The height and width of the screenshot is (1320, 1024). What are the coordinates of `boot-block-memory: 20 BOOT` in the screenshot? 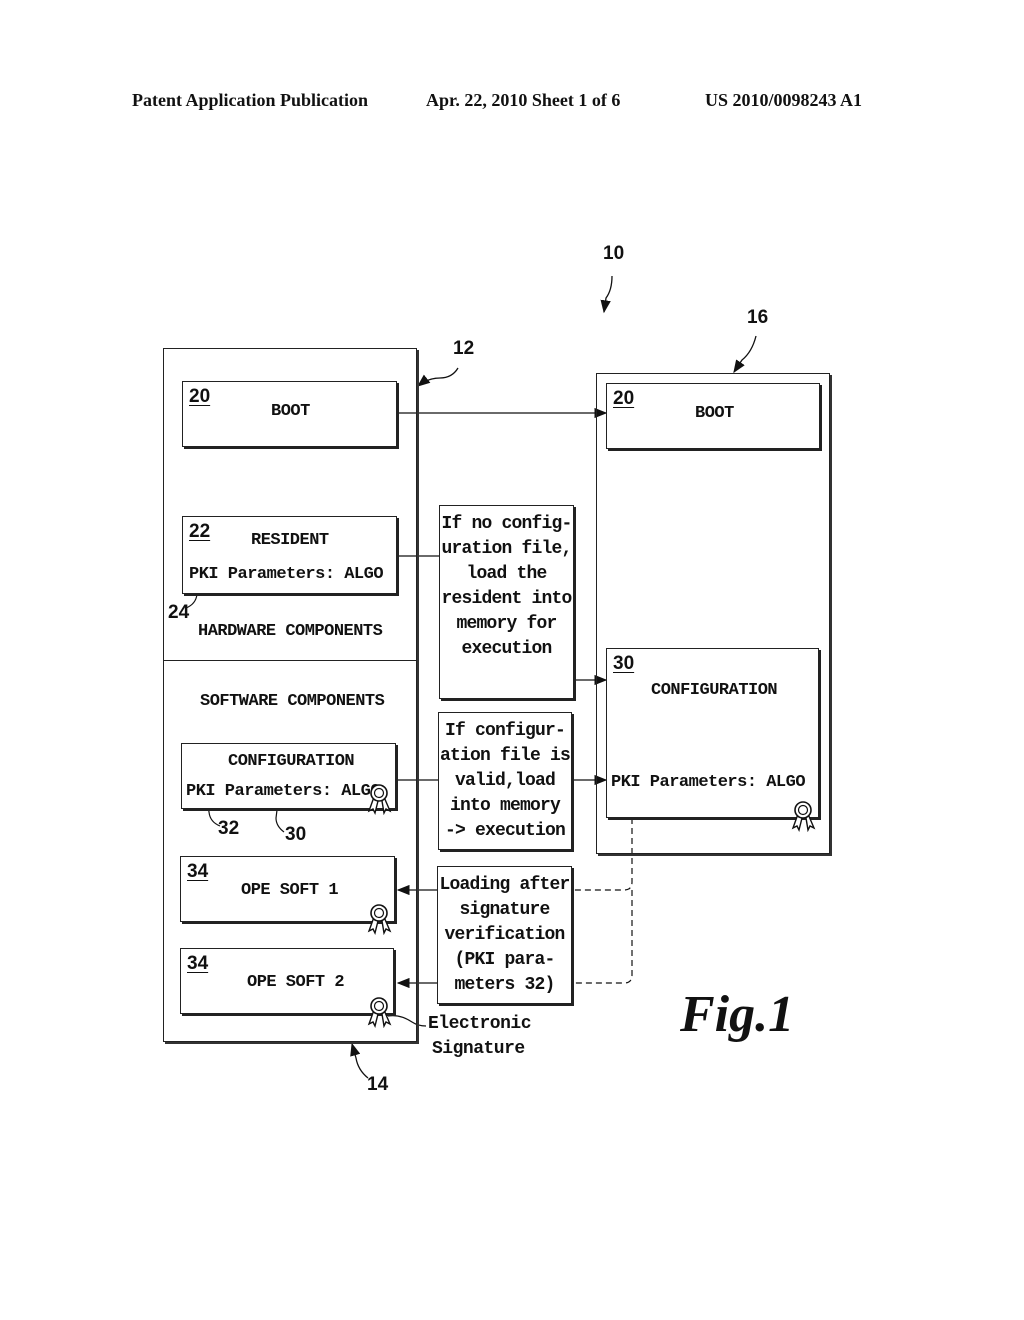 It's located at (713, 416).